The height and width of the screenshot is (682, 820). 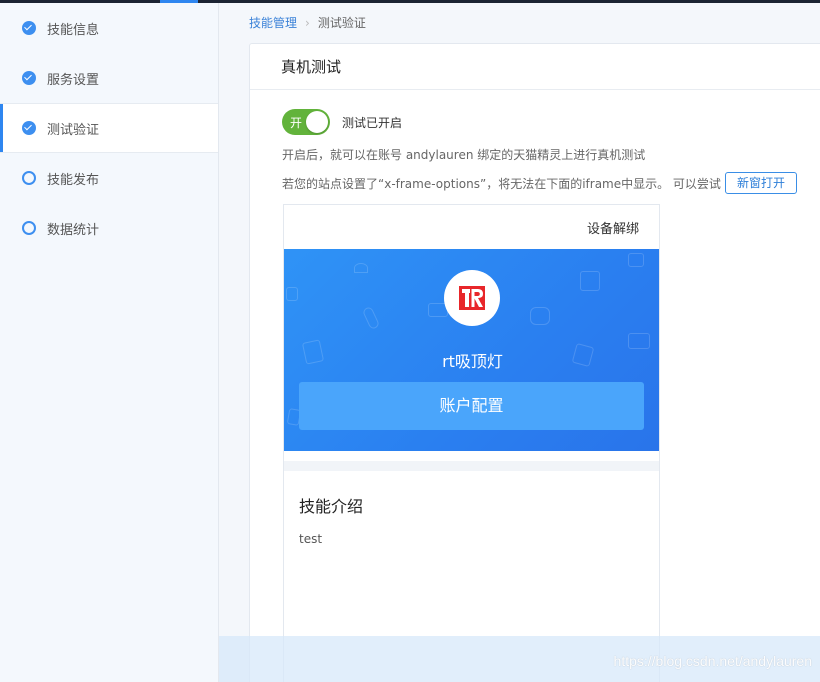 I want to click on skill-logo-icon, so click(x=472, y=298).